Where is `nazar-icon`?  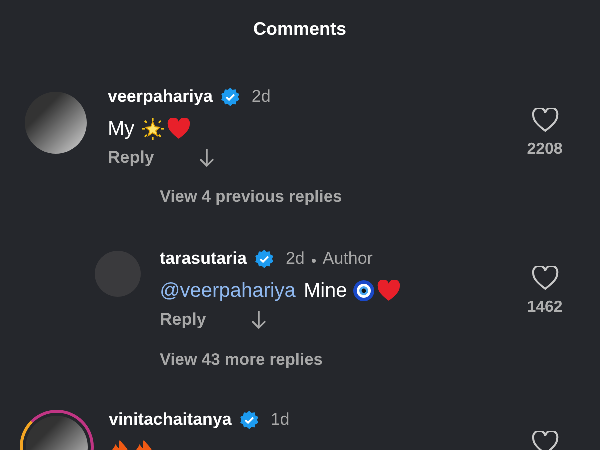 nazar-icon is located at coordinates (364, 291).